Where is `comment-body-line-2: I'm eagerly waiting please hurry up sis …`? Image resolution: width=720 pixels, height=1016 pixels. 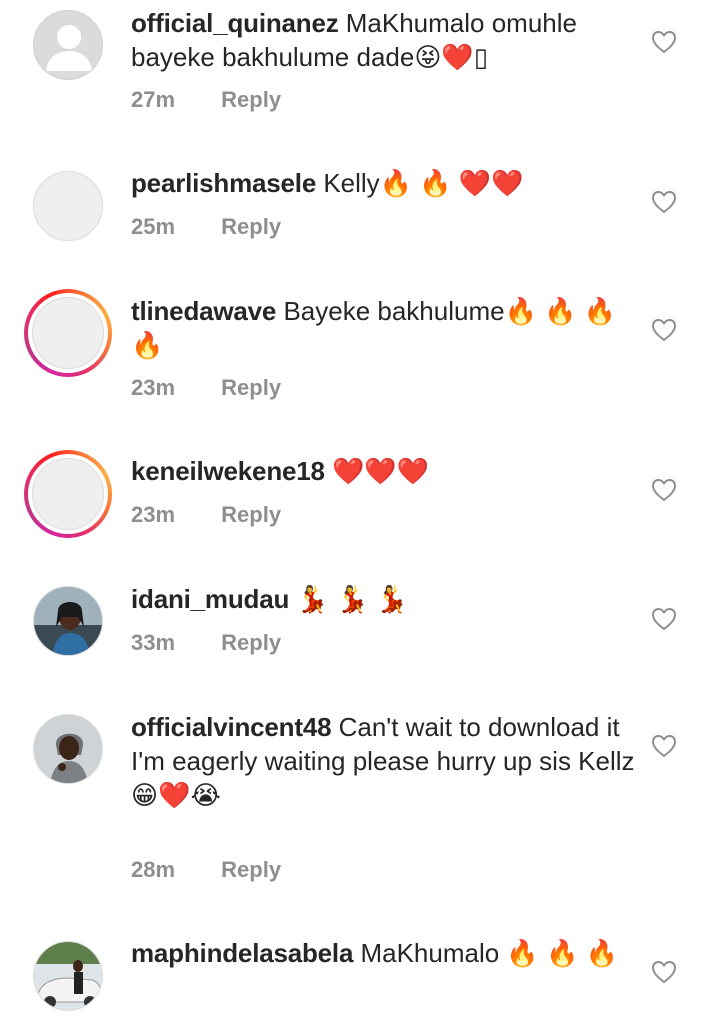 comment-body-line-2: I'm eagerly waiting please hurry up sis … is located at coordinates (383, 778).